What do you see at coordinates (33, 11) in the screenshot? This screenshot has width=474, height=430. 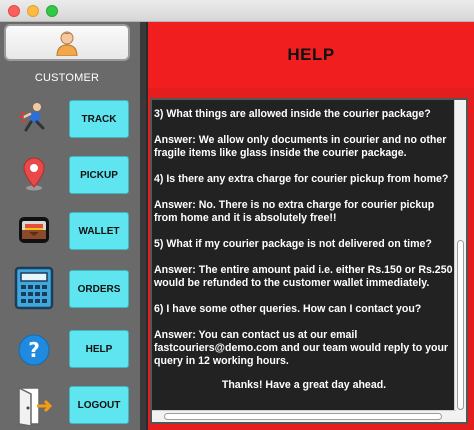 I see `window-minimize-button` at bounding box center [33, 11].